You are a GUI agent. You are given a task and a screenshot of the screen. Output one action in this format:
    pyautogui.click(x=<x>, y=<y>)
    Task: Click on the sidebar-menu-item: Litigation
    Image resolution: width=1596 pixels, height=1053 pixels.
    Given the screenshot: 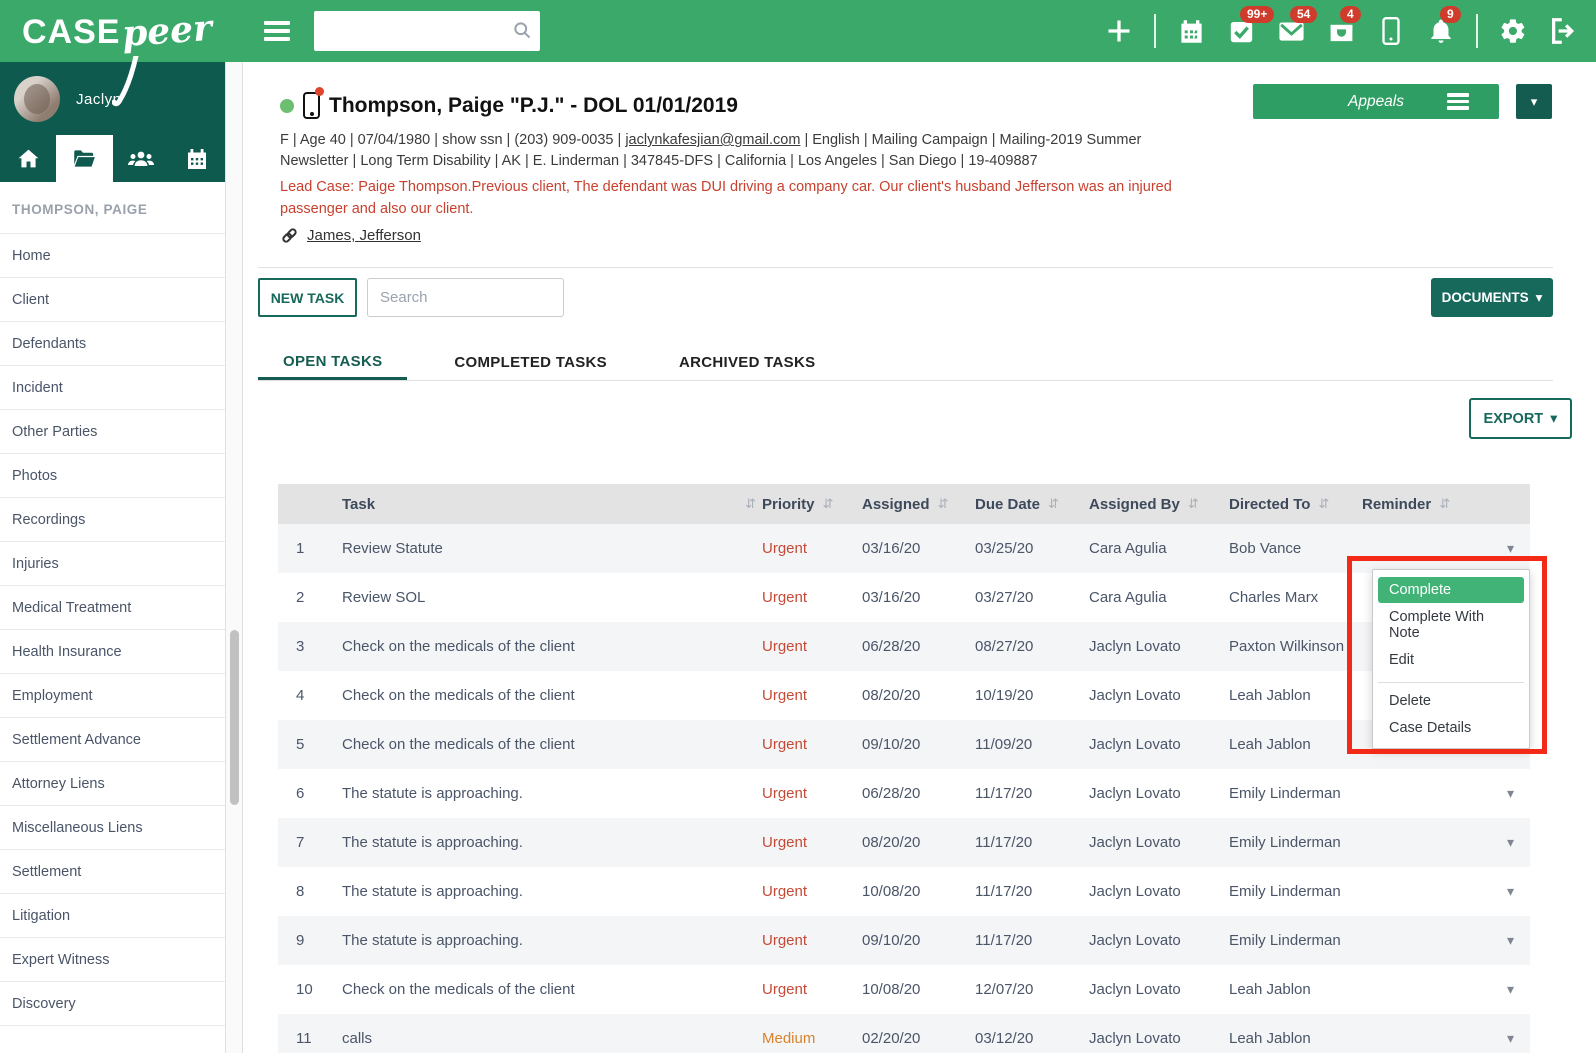 What is the action you would take?
    pyautogui.click(x=112, y=916)
    